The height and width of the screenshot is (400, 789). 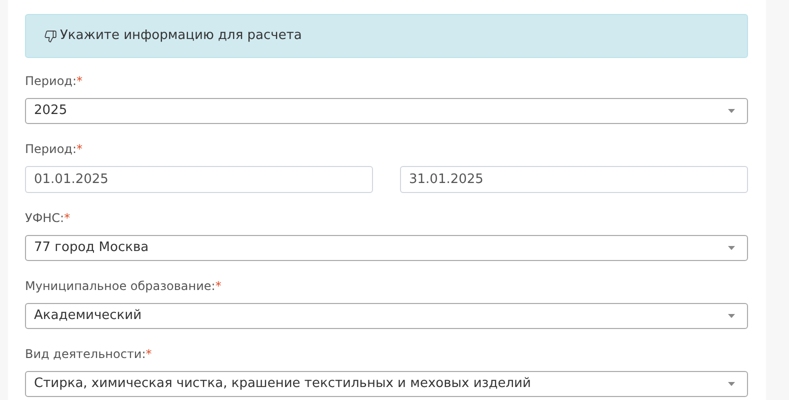 What do you see at coordinates (386, 111) in the screenshot?
I see `select-field: 2025` at bounding box center [386, 111].